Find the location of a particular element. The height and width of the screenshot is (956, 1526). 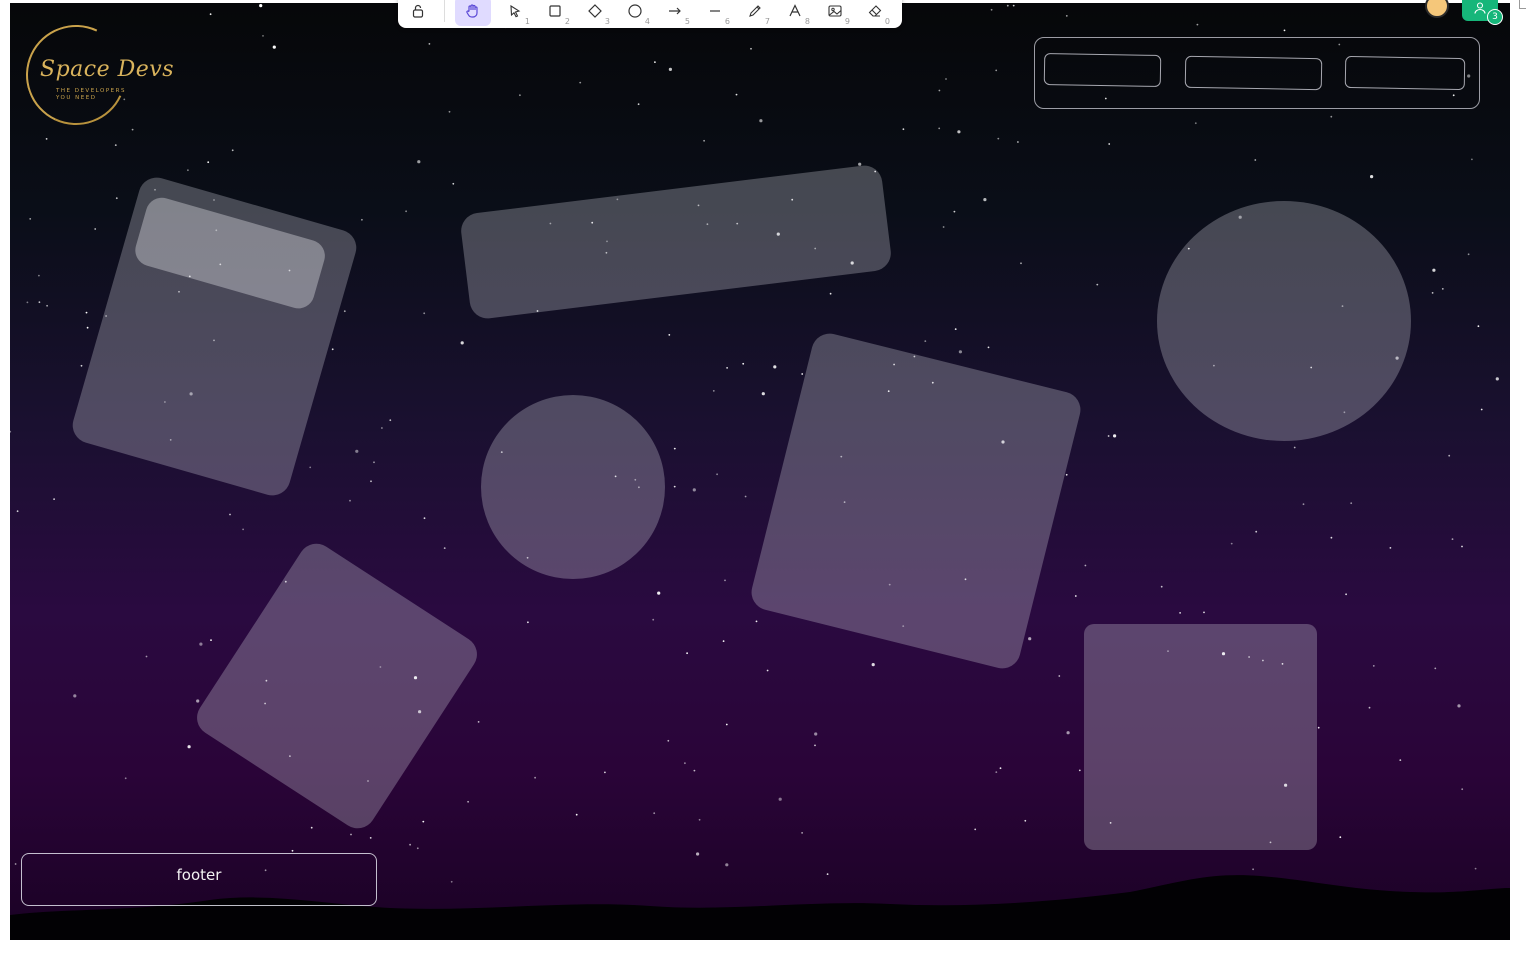

nav-frame is located at coordinates (1257, 73).